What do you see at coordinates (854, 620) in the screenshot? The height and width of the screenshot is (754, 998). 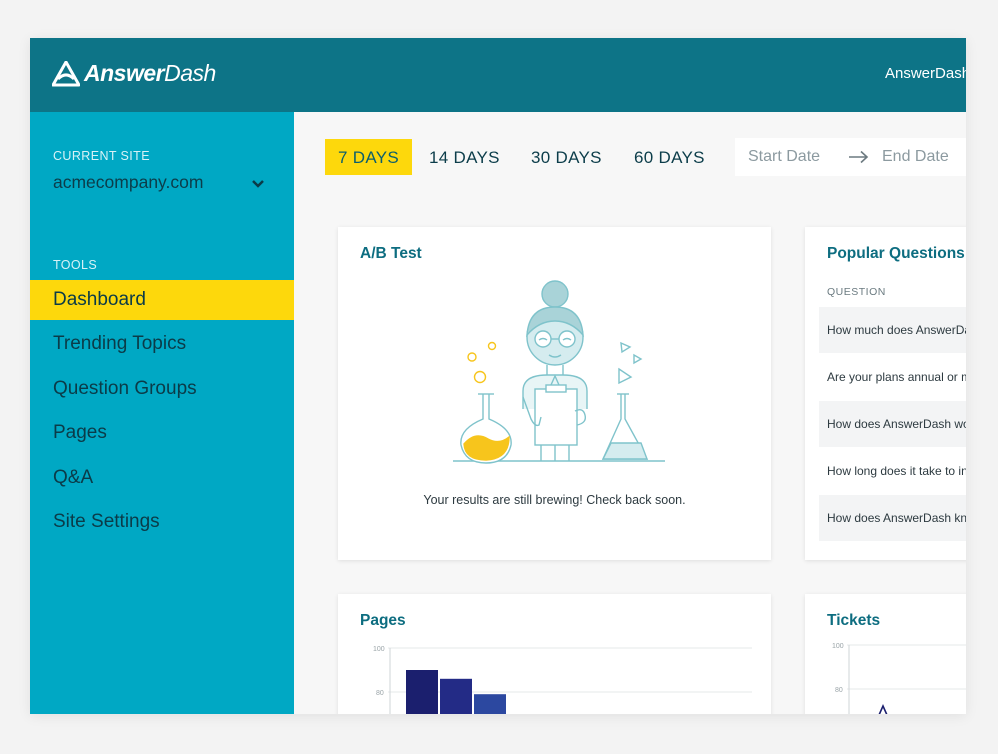 I see `tickets-title: Tickets` at bounding box center [854, 620].